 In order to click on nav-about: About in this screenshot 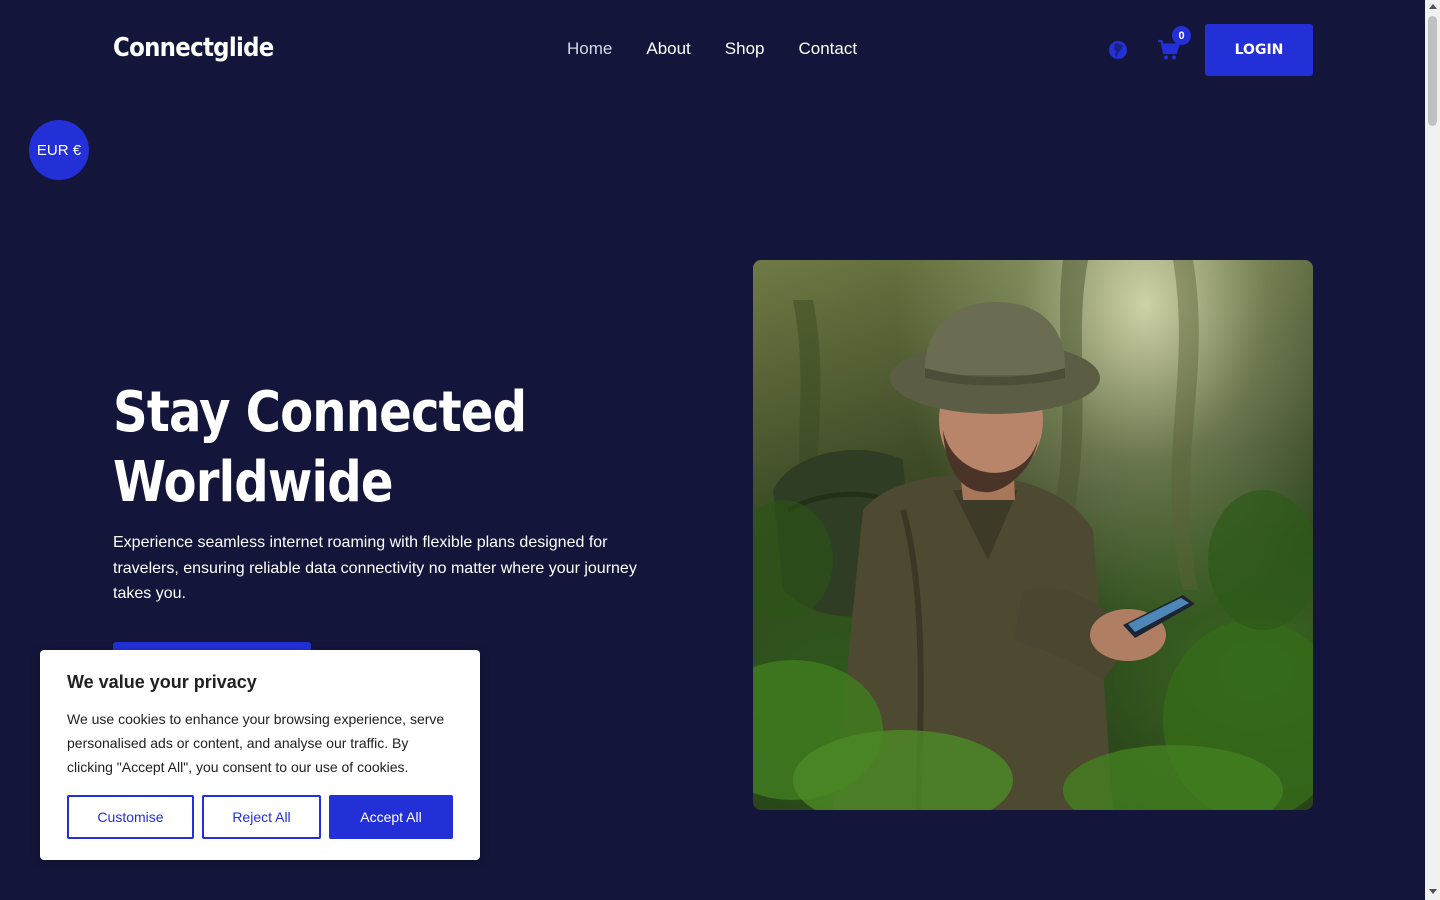, I will do `click(668, 49)`.